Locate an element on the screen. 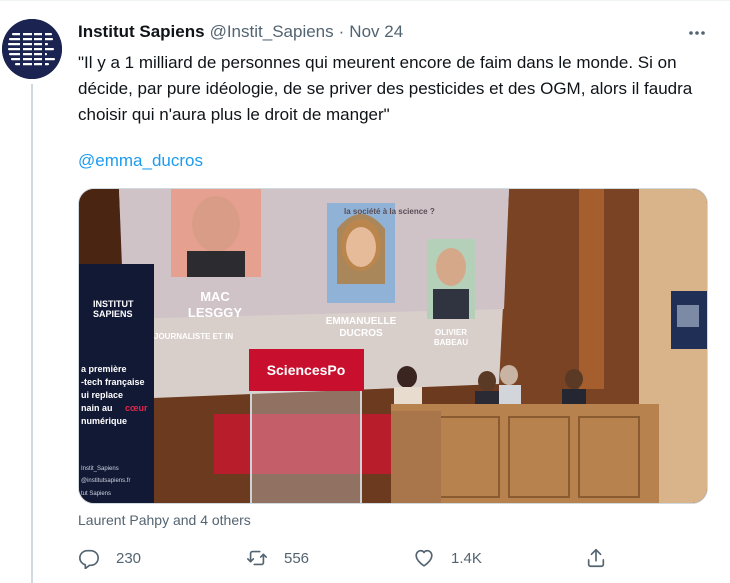  speaker1-name-line2: LESGGY is located at coordinates (215, 312).